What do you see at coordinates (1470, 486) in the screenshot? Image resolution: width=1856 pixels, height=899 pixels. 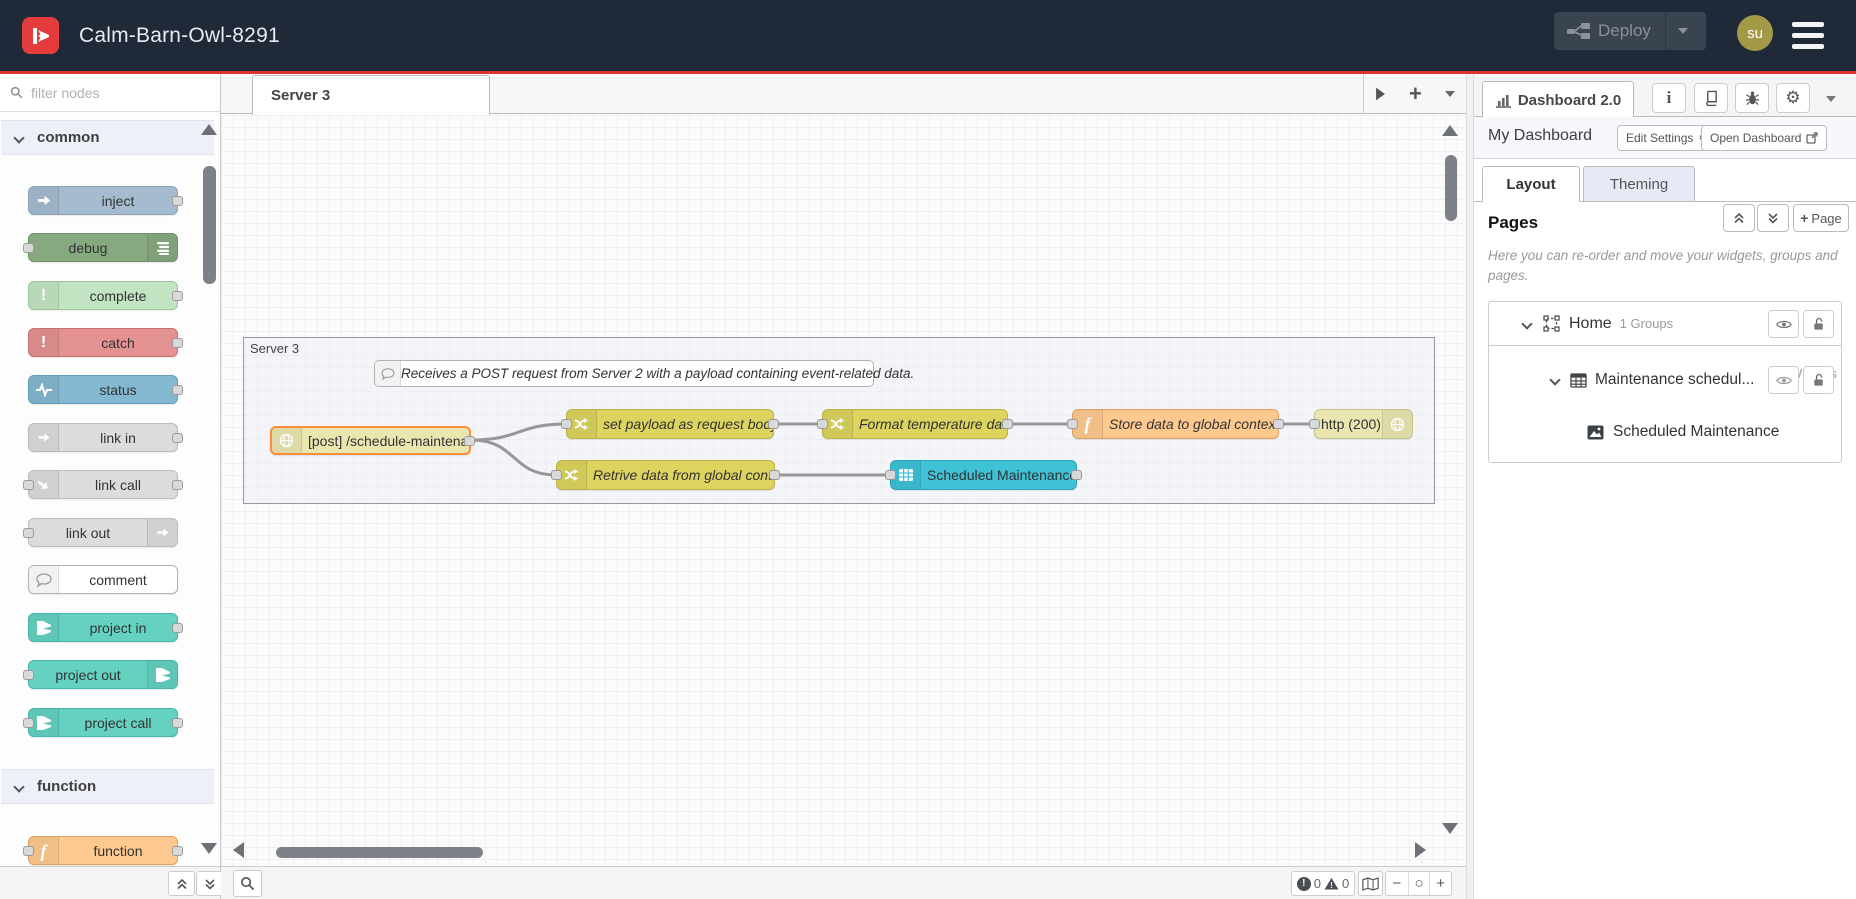 I see `sidebar-resize-handle` at bounding box center [1470, 486].